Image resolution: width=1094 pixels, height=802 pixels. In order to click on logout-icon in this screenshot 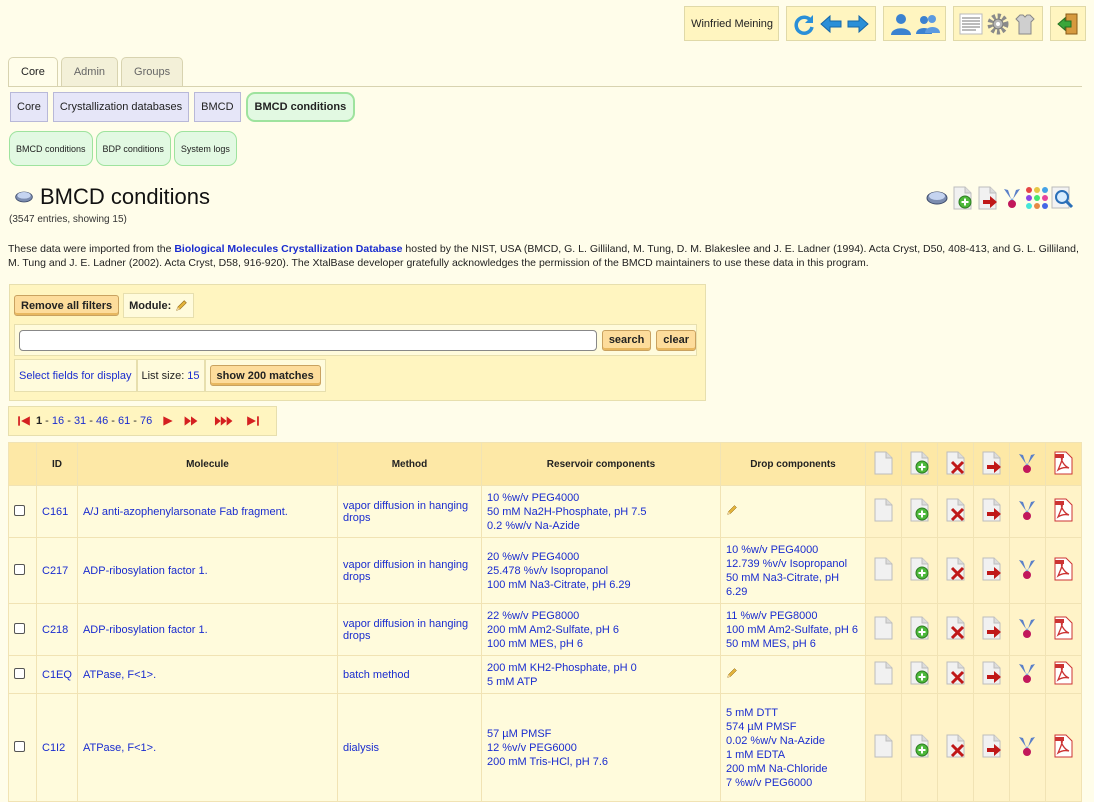, I will do `click(1068, 24)`.